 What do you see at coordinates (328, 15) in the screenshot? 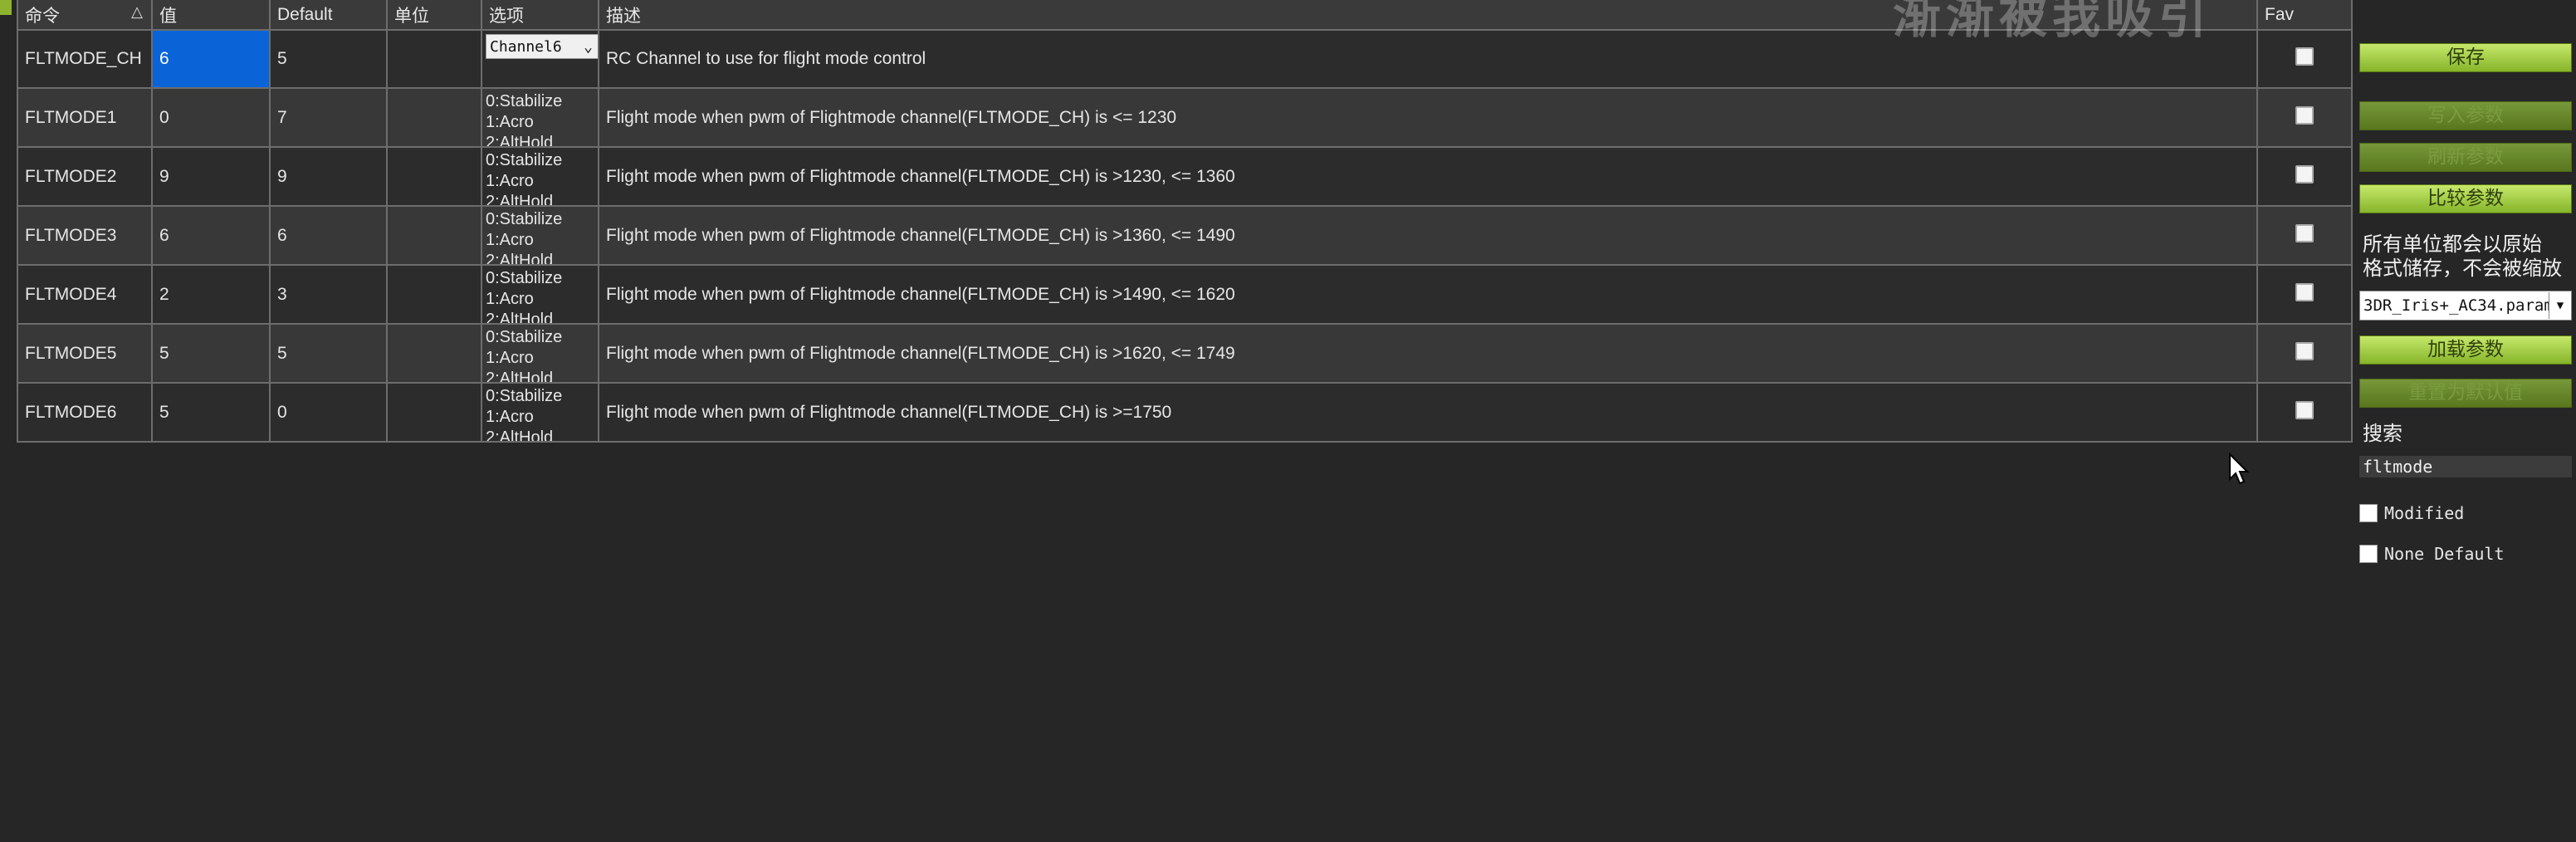
I see `column-header-default: Default` at bounding box center [328, 15].